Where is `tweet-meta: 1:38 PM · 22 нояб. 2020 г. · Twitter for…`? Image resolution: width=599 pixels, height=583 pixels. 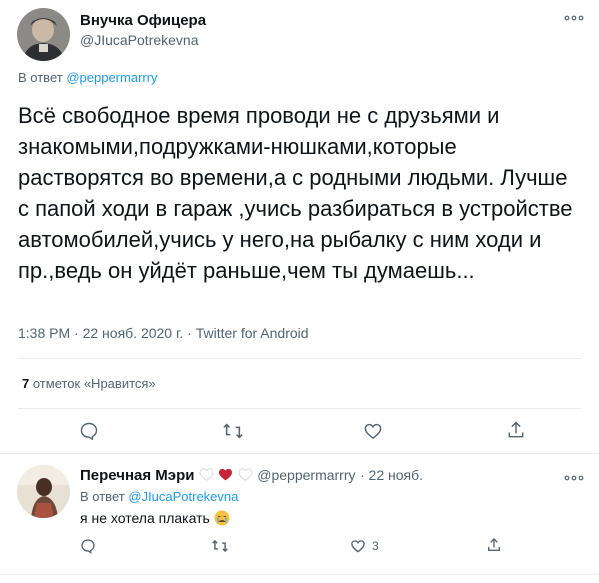 tweet-meta: 1:38 PM · 22 нояб. 2020 г. · Twitter for… is located at coordinates (163, 333).